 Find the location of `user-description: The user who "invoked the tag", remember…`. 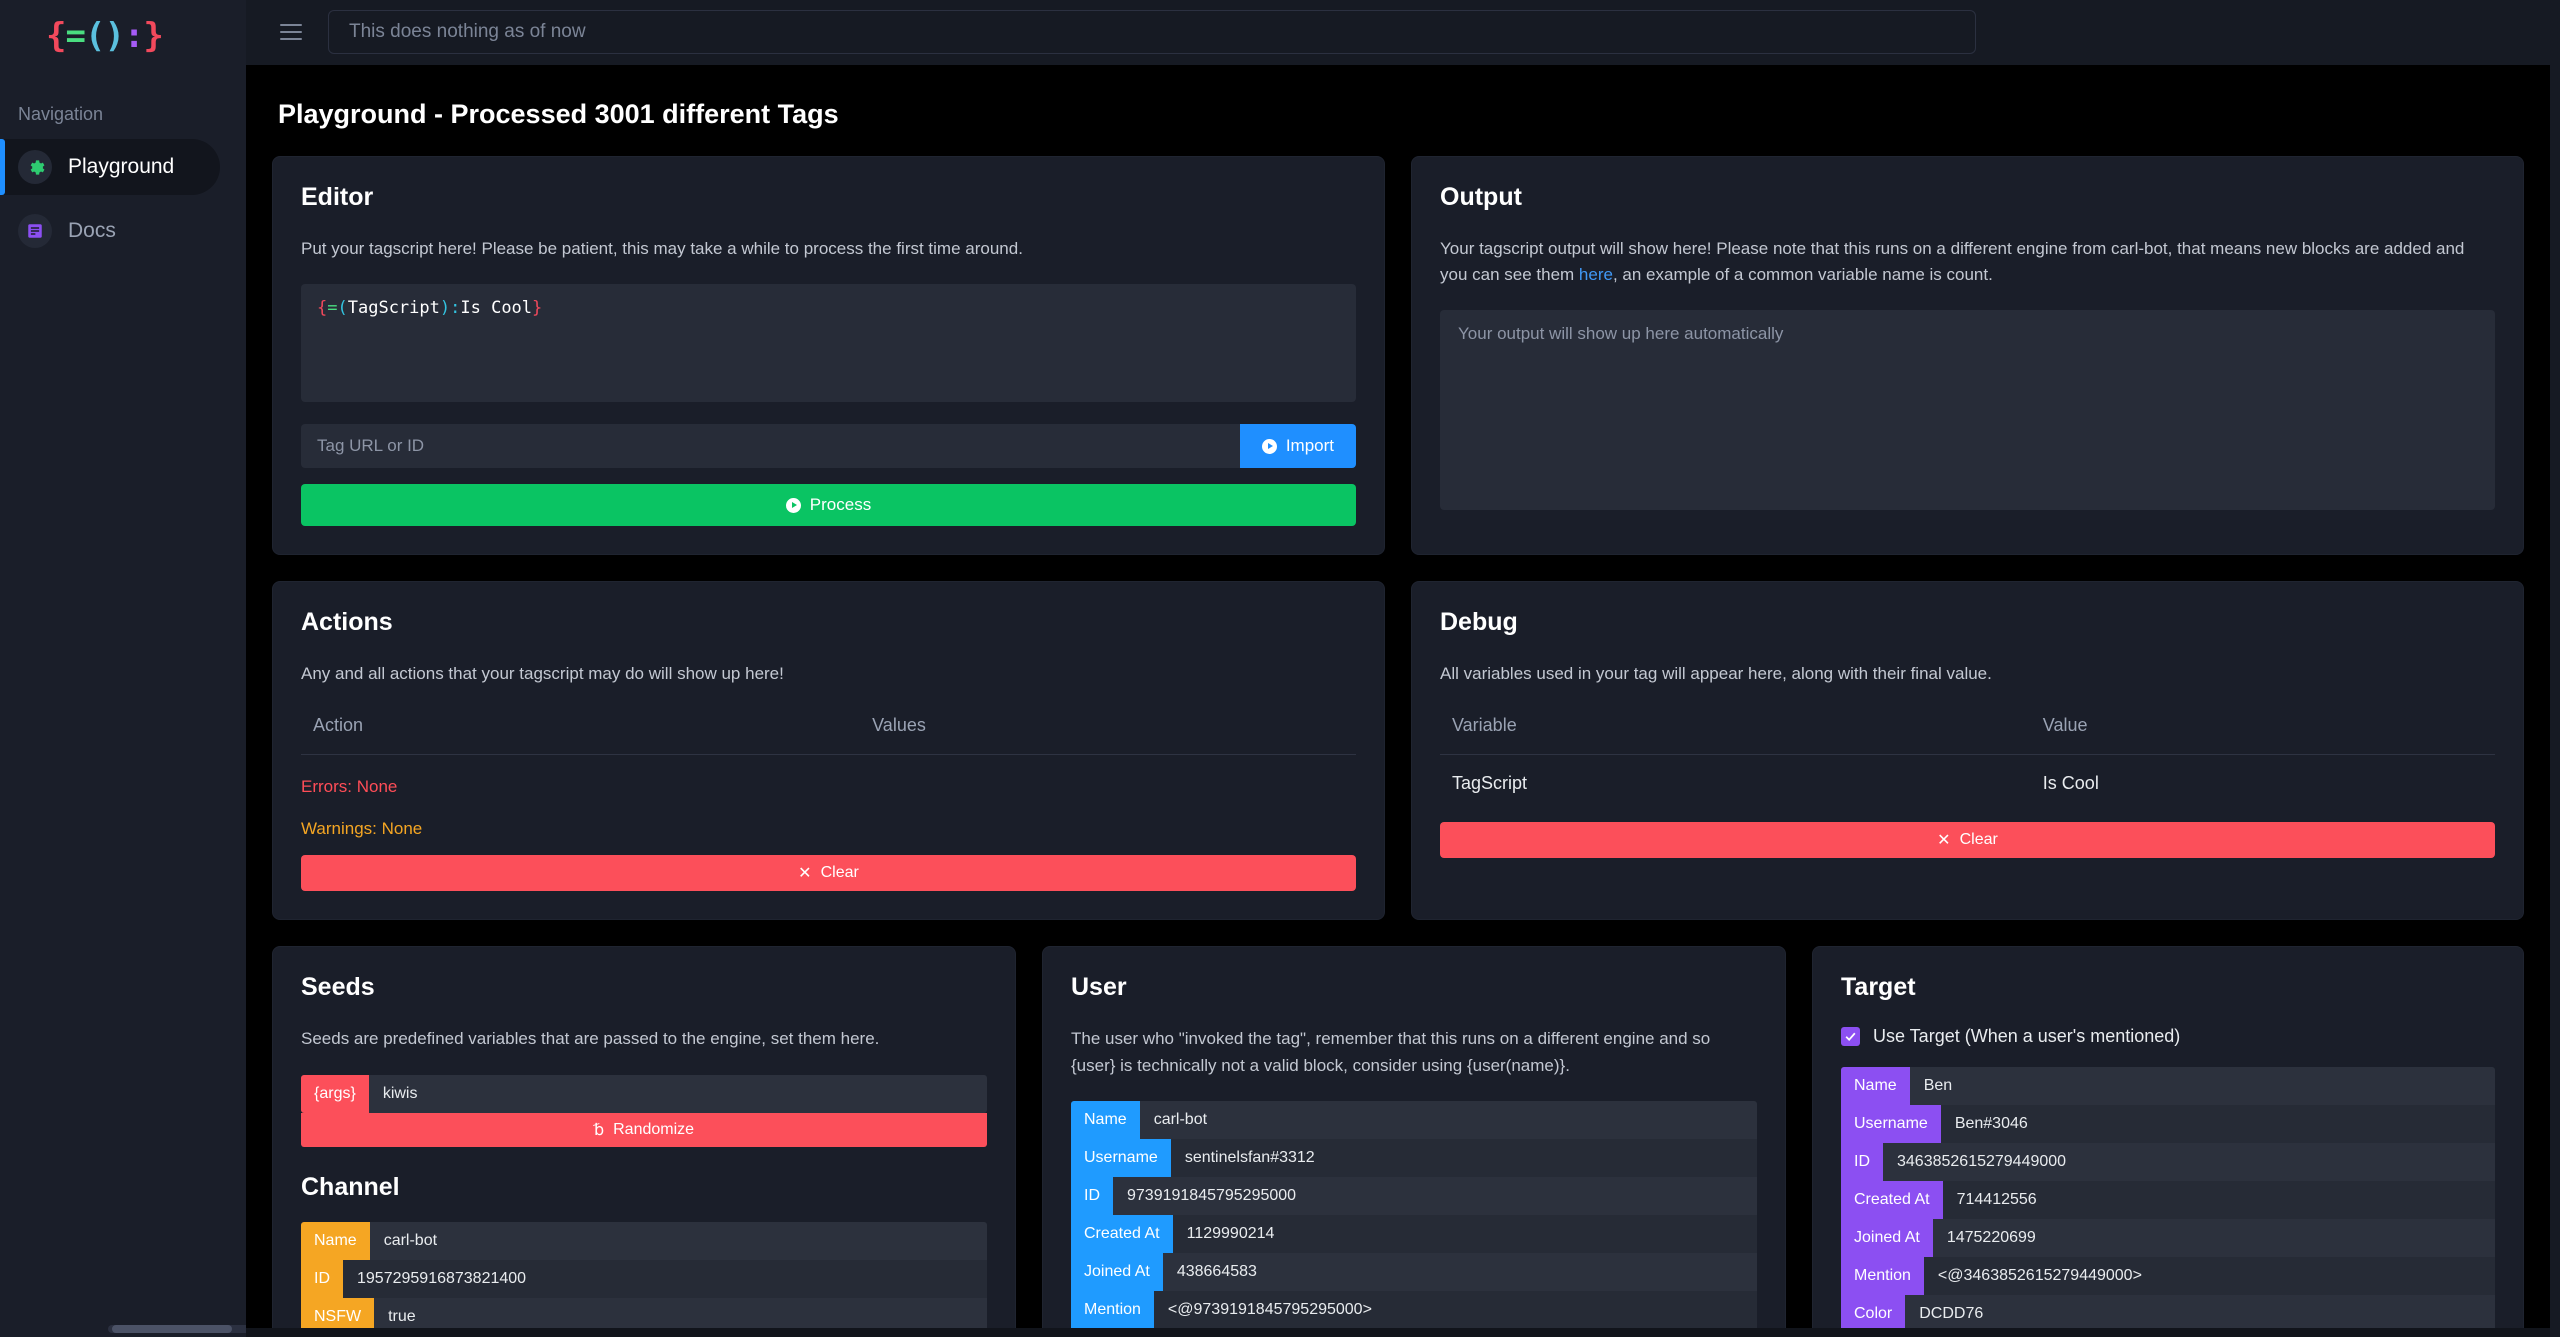

user-description: The user who "invoked the tag", remember… is located at coordinates (1391, 1052).